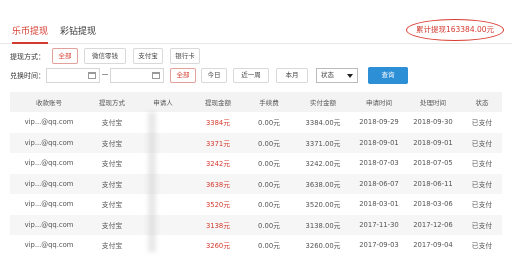  I want to click on method-wechat-button: 微信零钱, so click(105, 56).